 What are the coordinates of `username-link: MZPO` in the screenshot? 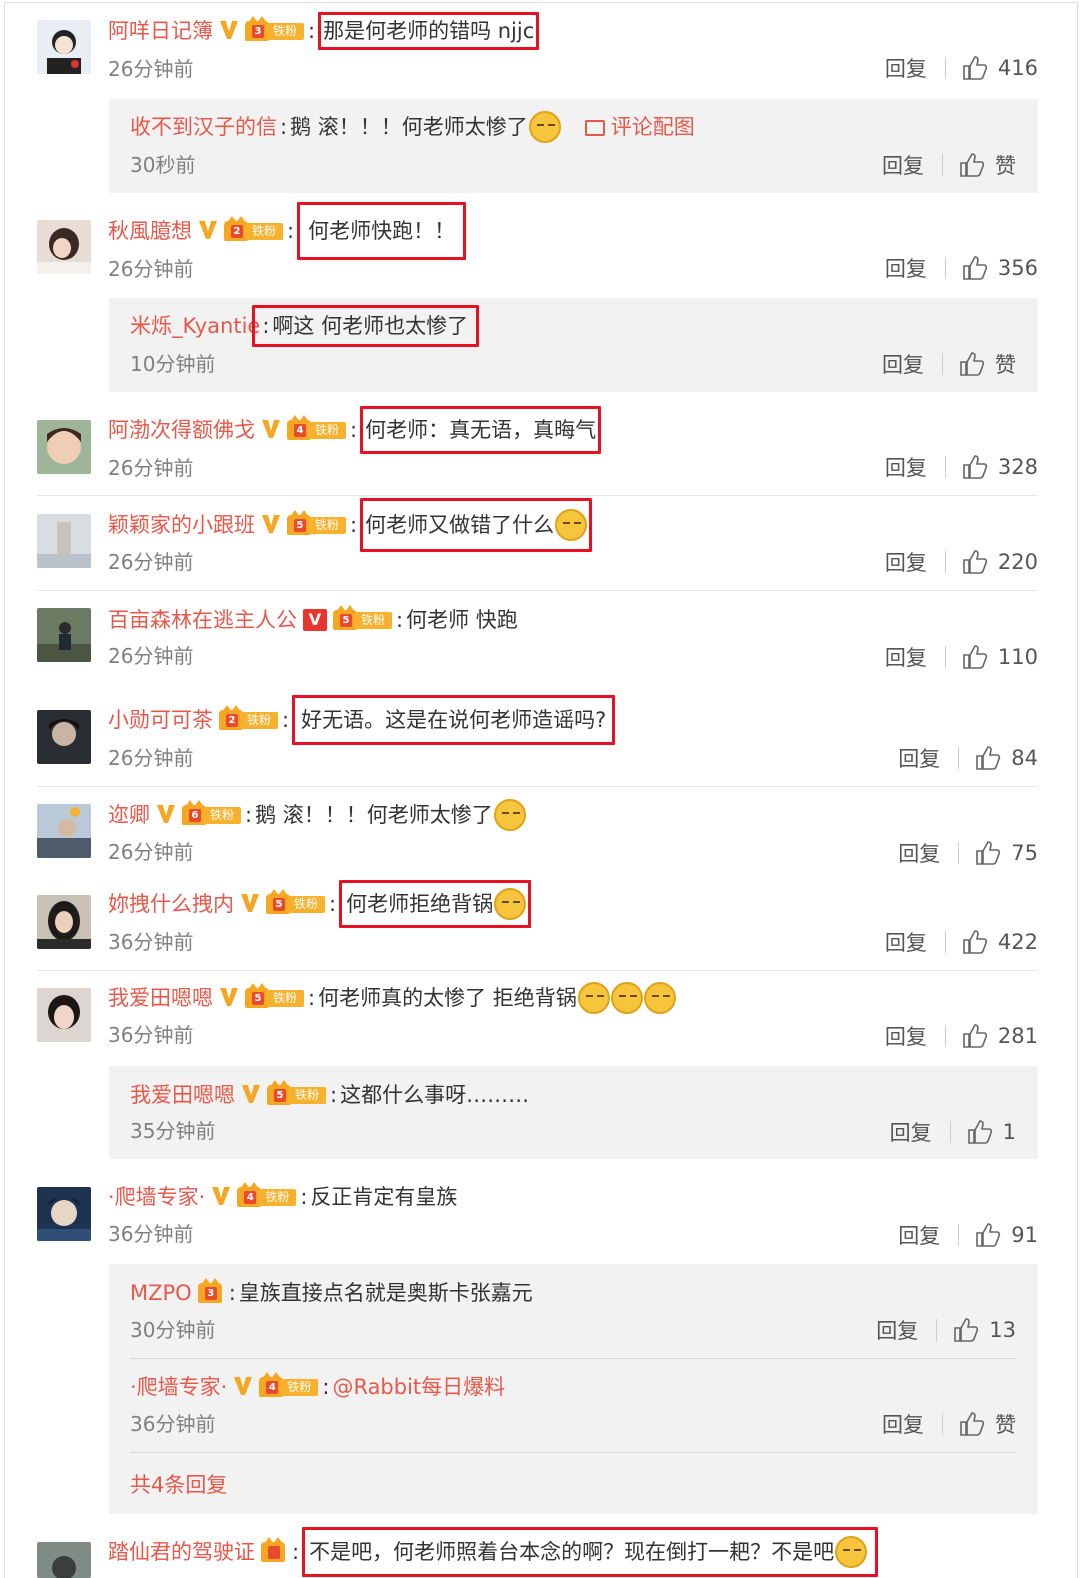 It's located at (161, 1293).